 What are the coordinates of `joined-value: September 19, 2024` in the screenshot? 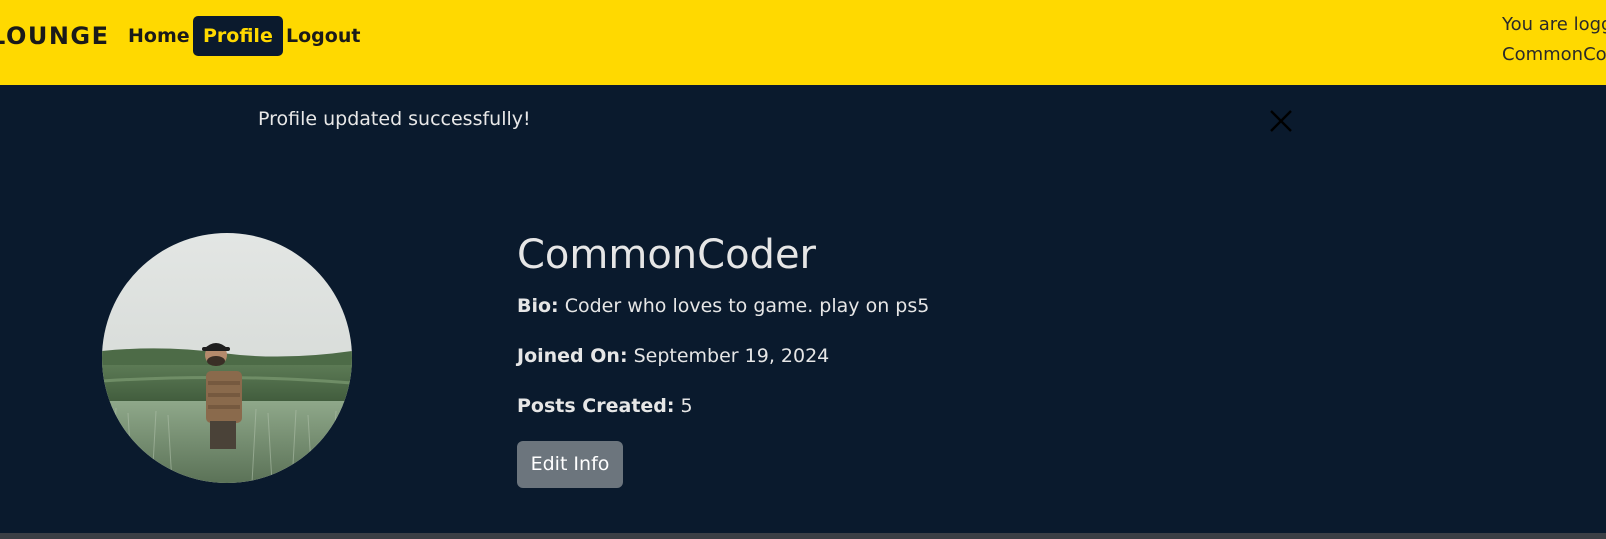 It's located at (731, 356).